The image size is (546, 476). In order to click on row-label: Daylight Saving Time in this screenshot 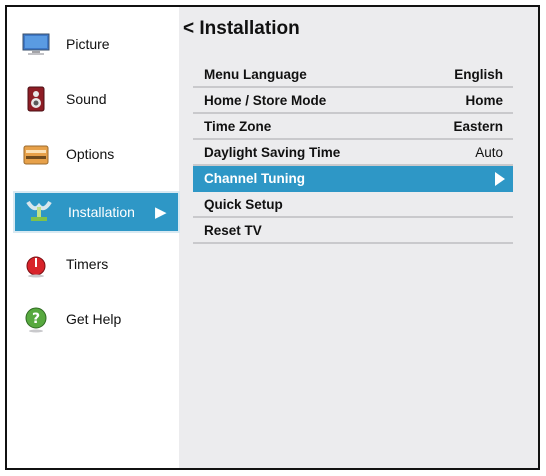, I will do `click(272, 152)`.